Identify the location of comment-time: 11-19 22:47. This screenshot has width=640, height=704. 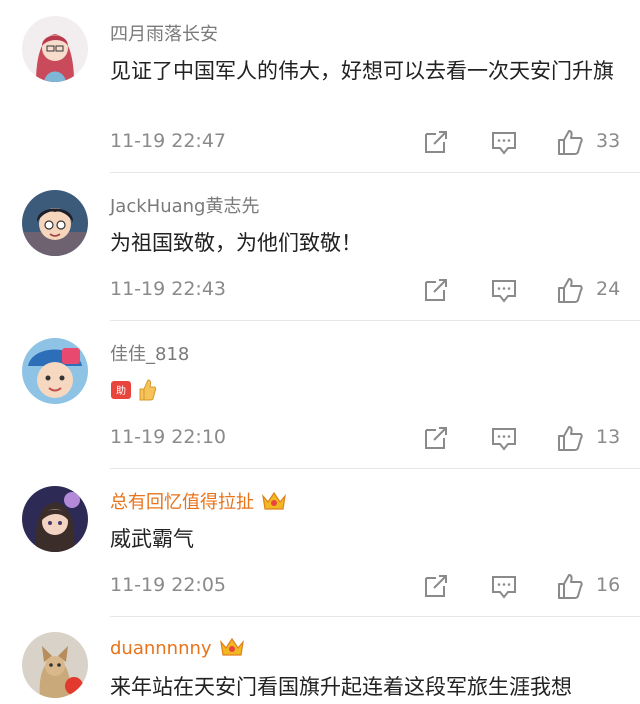
(168, 141).